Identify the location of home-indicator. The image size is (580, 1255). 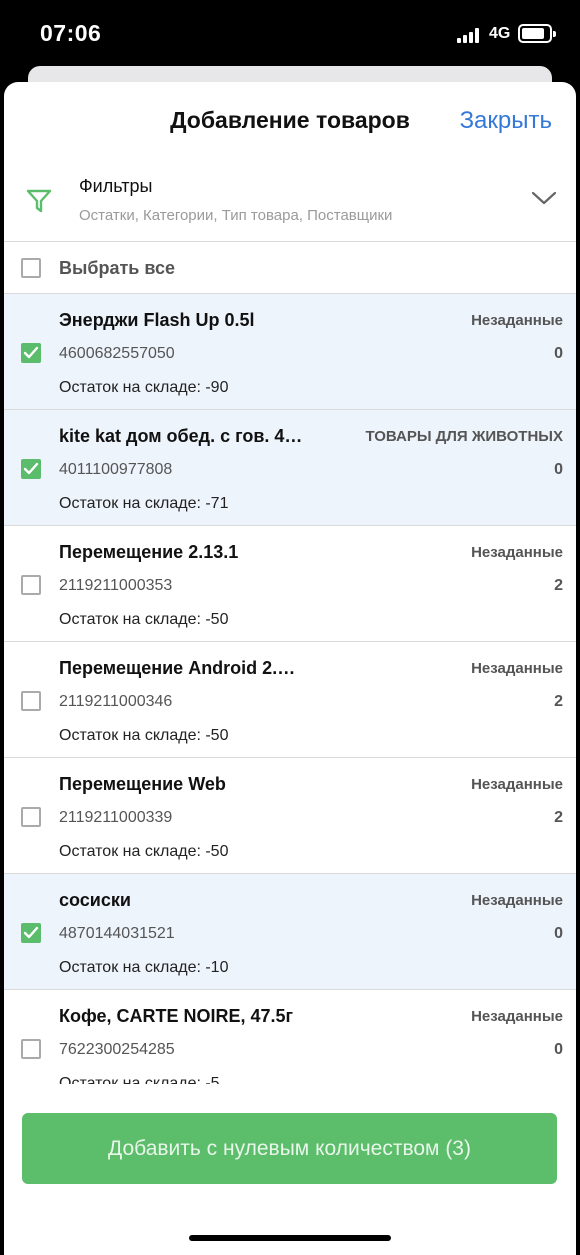
(290, 1238).